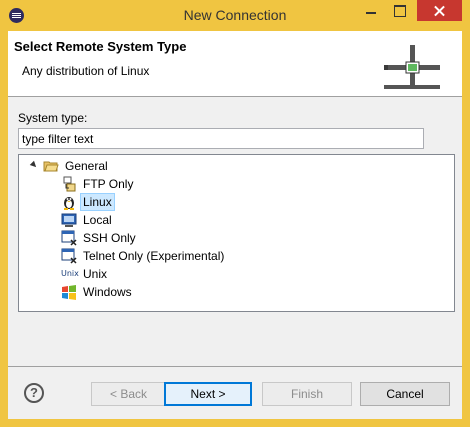  I want to click on tree-group-general: General, so click(65, 166).